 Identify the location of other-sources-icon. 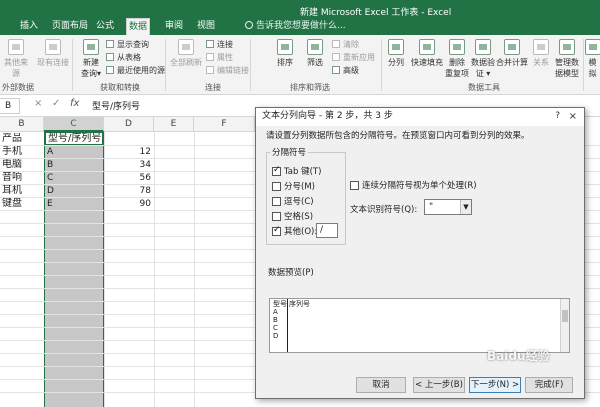
(16, 47).